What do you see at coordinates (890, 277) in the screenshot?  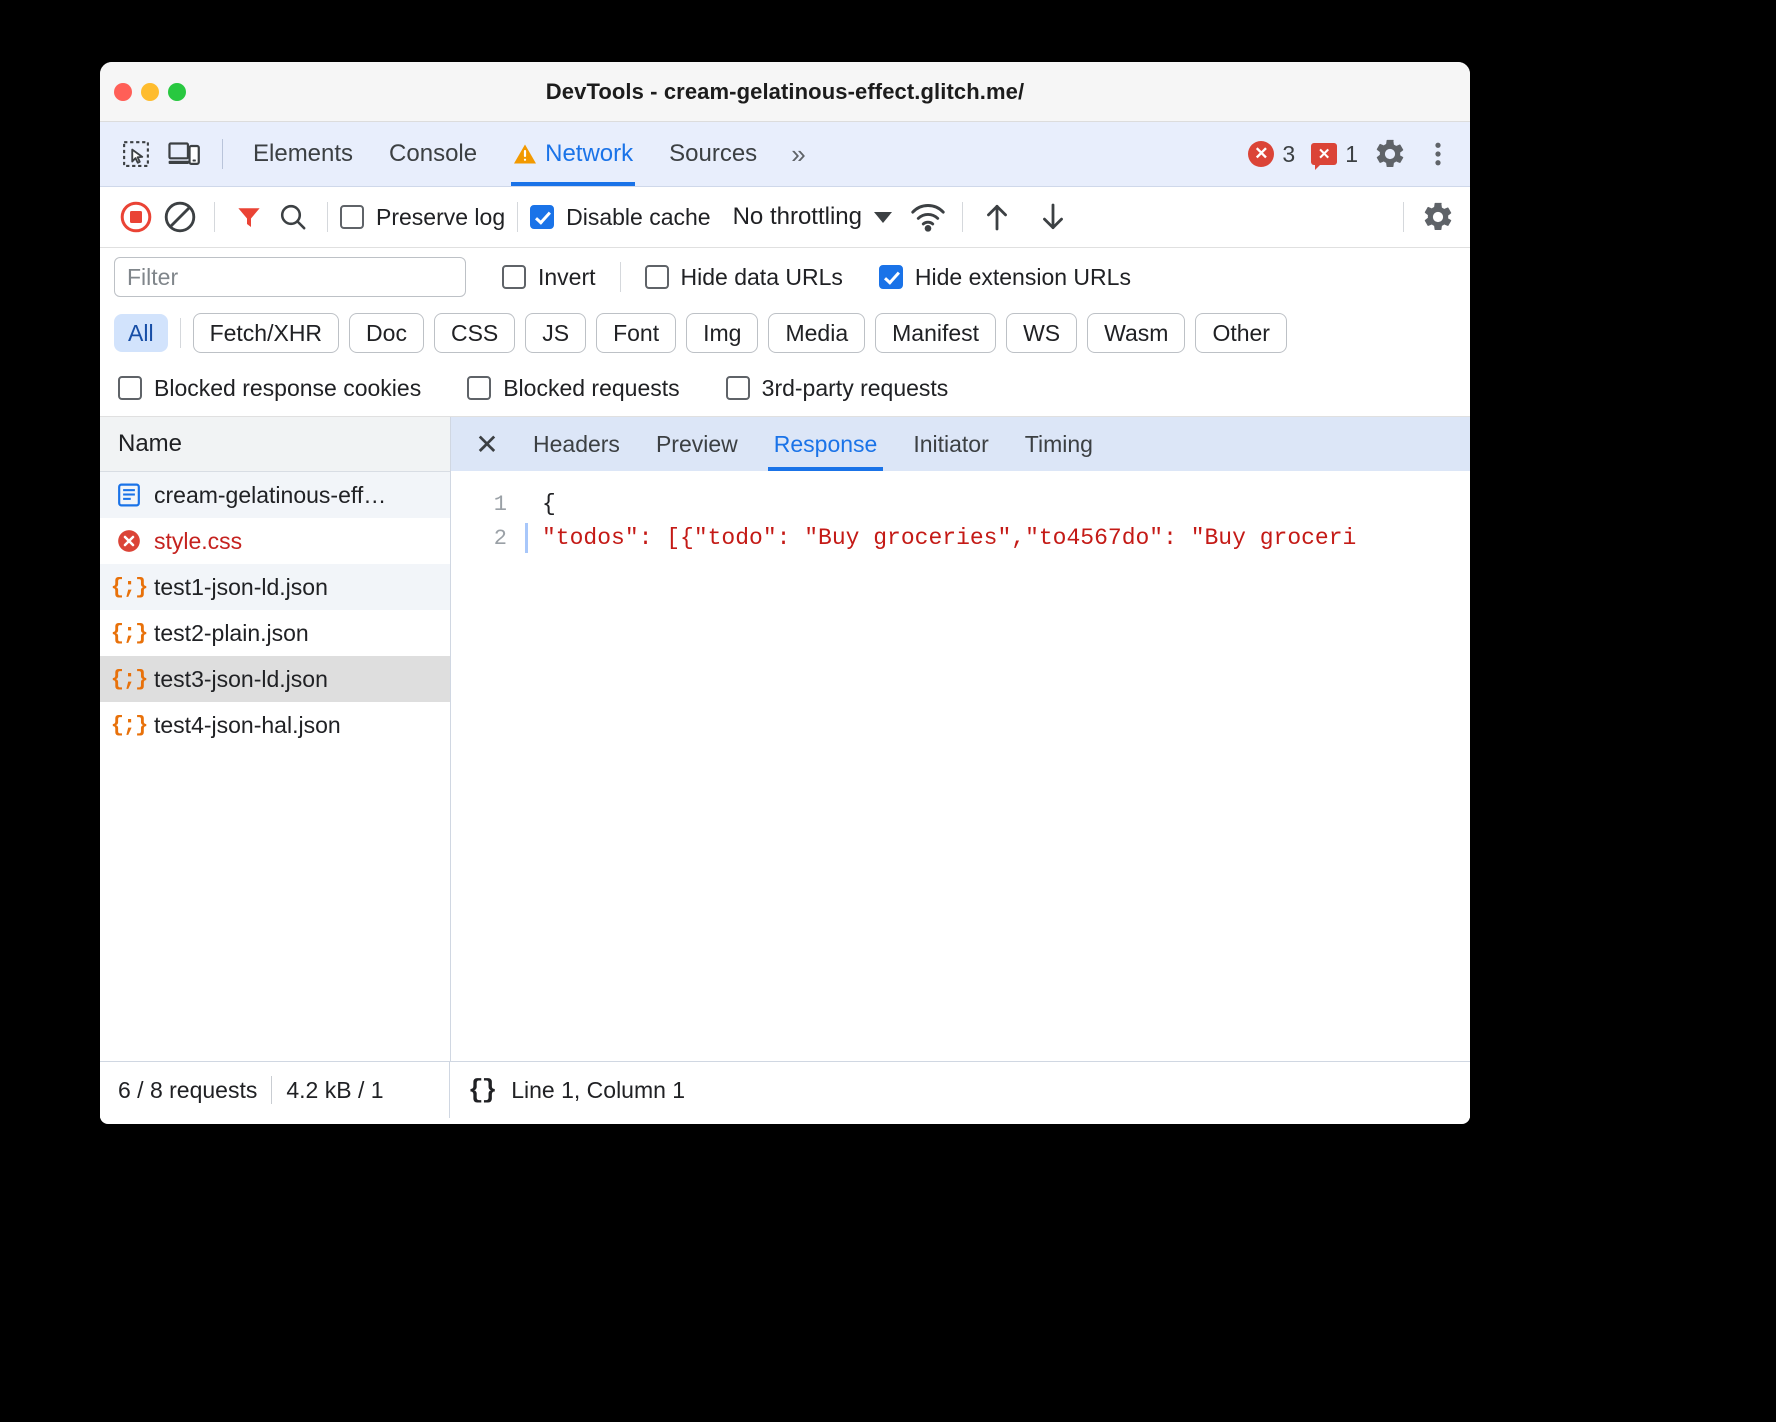 I see `hide-extension-urls-checkbox-box` at bounding box center [890, 277].